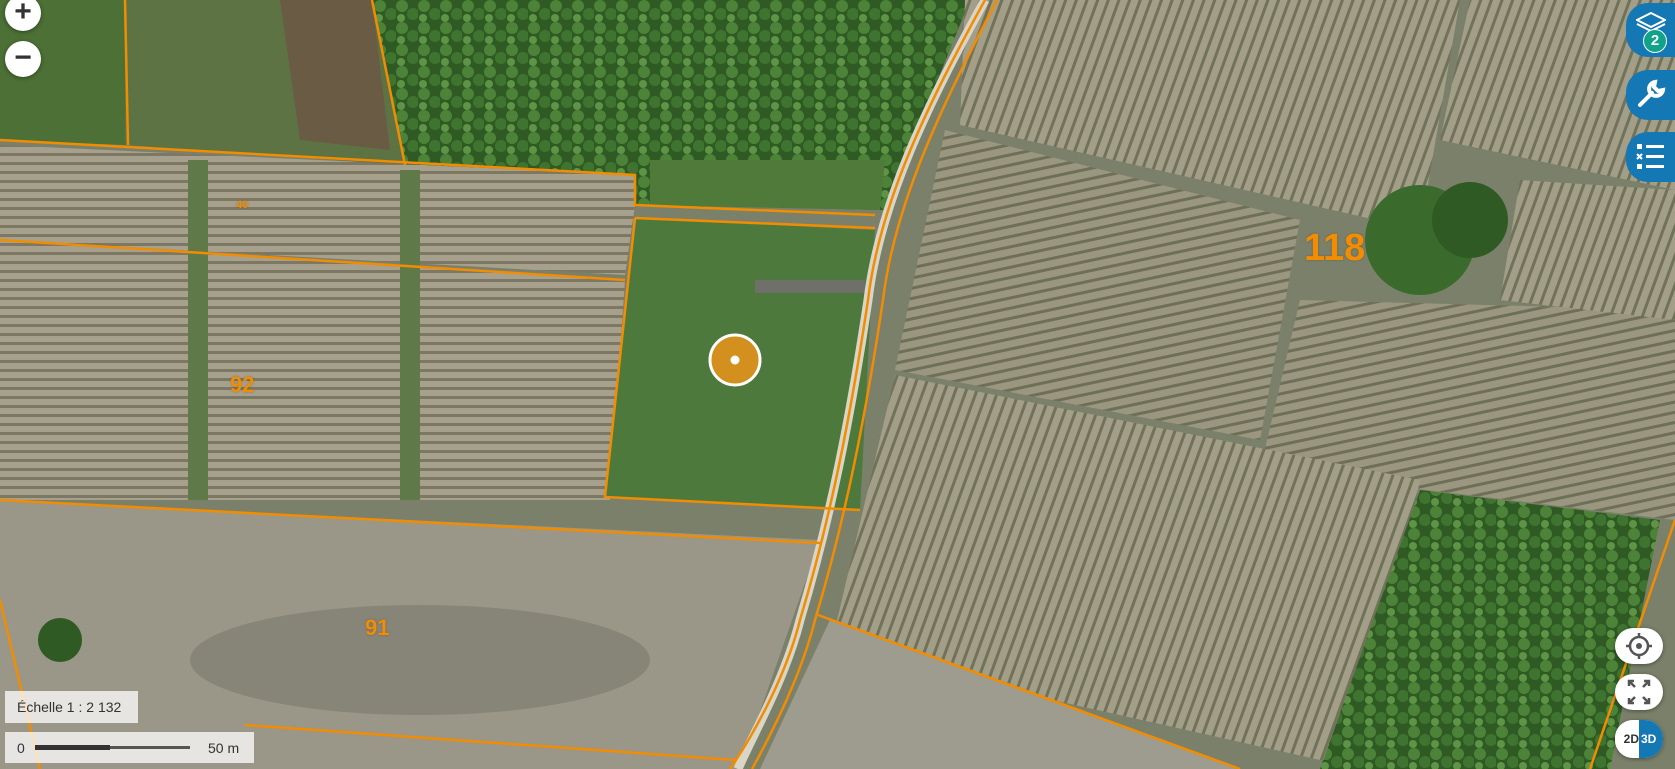  Describe the element at coordinates (377, 628) in the screenshot. I see `parcel-label: 91` at that location.